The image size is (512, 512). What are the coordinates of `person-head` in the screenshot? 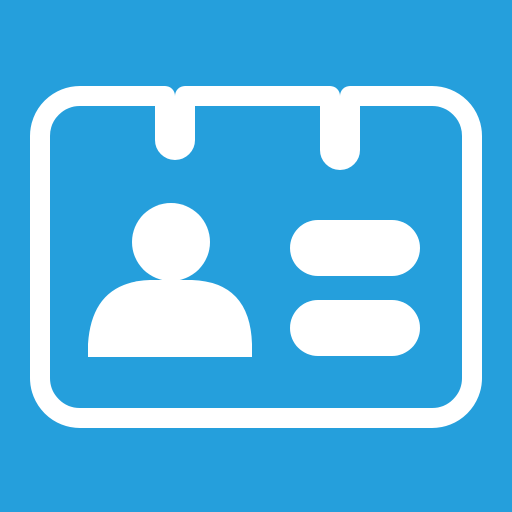 It's located at (171, 242).